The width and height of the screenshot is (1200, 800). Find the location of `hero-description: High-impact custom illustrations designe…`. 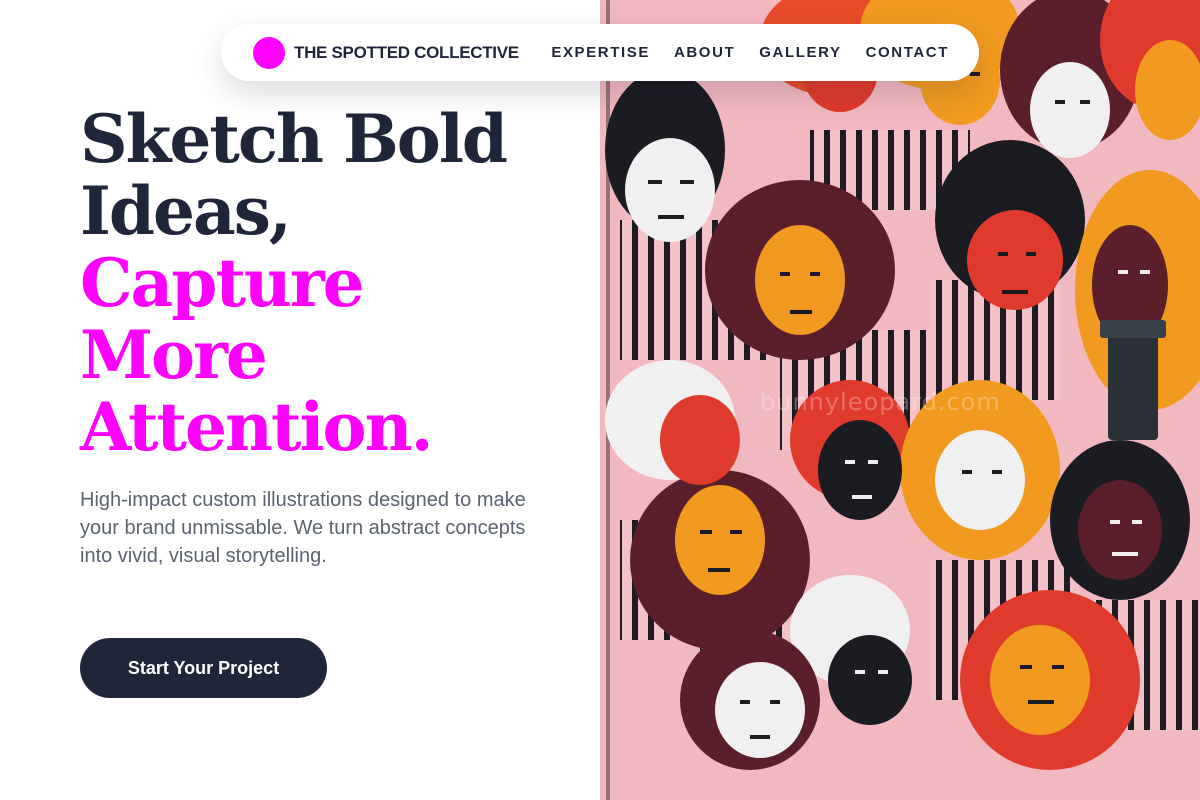

hero-description: High-impact custom illustrations designe… is located at coordinates (303, 528).